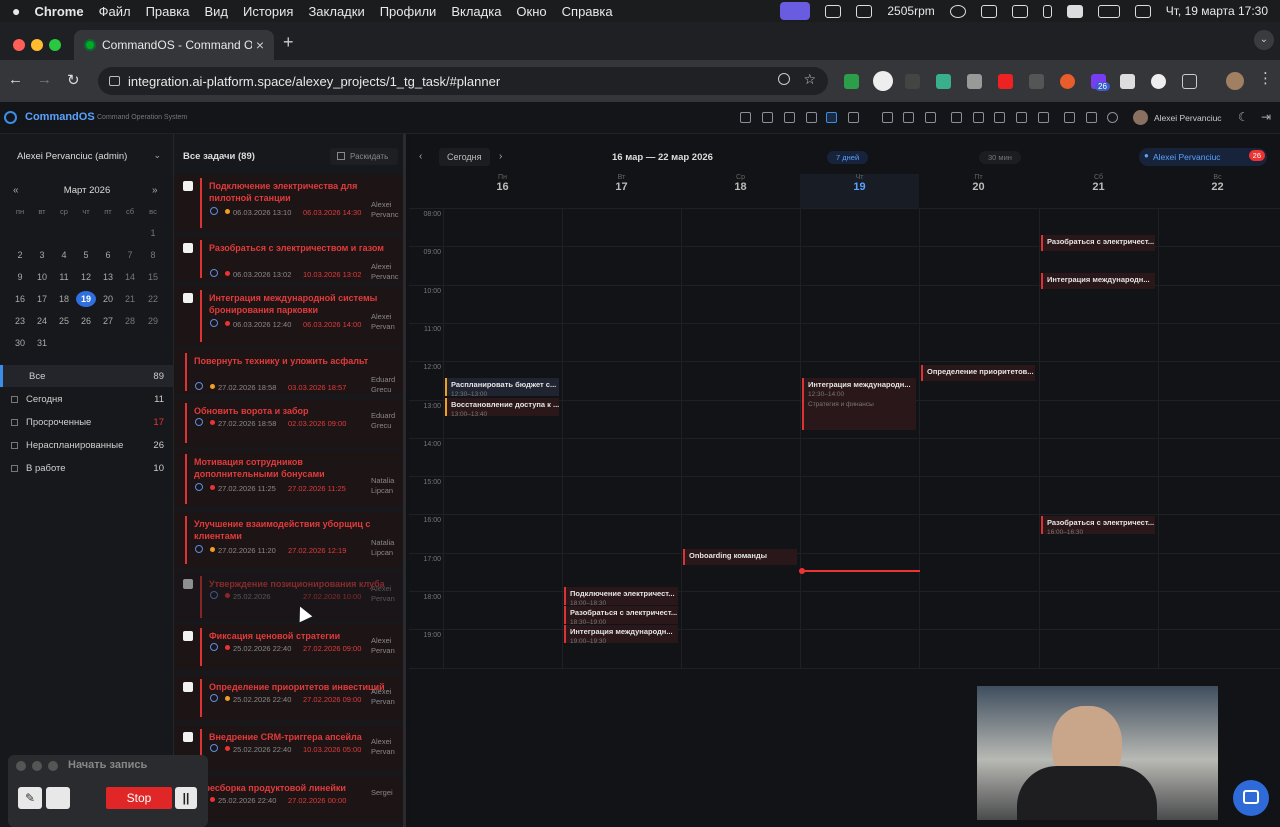 The image size is (1280, 827). Describe the element at coordinates (912, 81) in the screenshot. I see `extension-recycle-icon` at that location.